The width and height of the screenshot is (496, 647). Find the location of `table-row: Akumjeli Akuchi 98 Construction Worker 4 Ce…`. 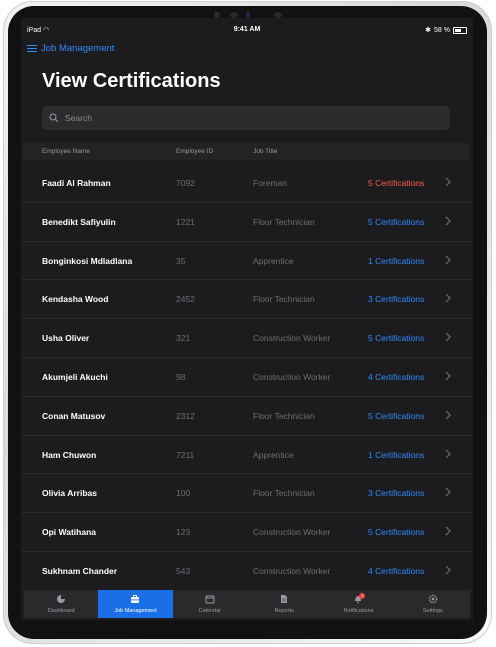

table-row: Akumjeli Akuchi 98 Construction Worker 4 Ce… is located at coordinates (247, 377).